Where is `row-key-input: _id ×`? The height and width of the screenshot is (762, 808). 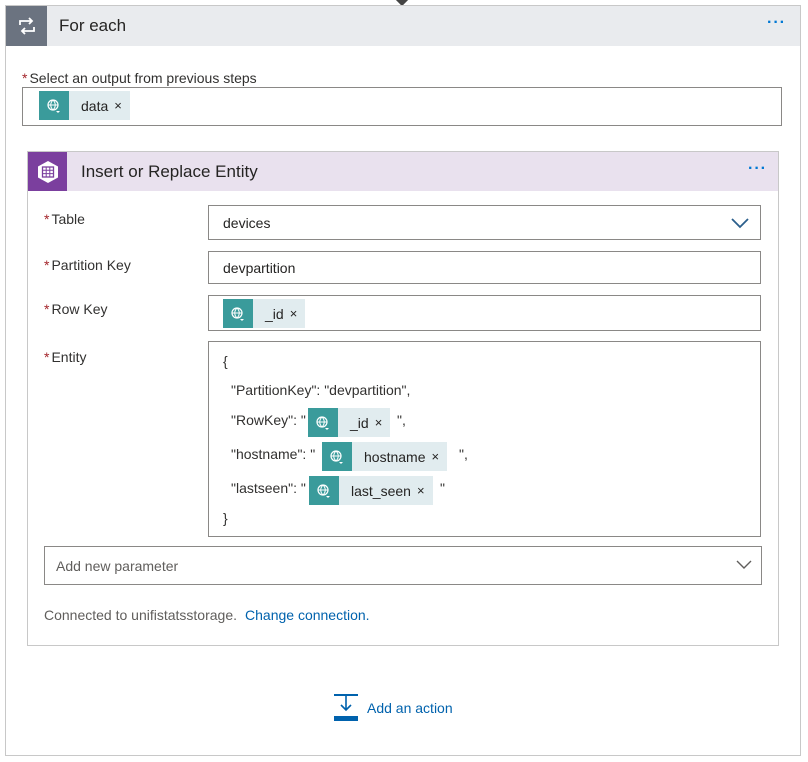 row-key-input: _id × is located at coordinates (484, 313).